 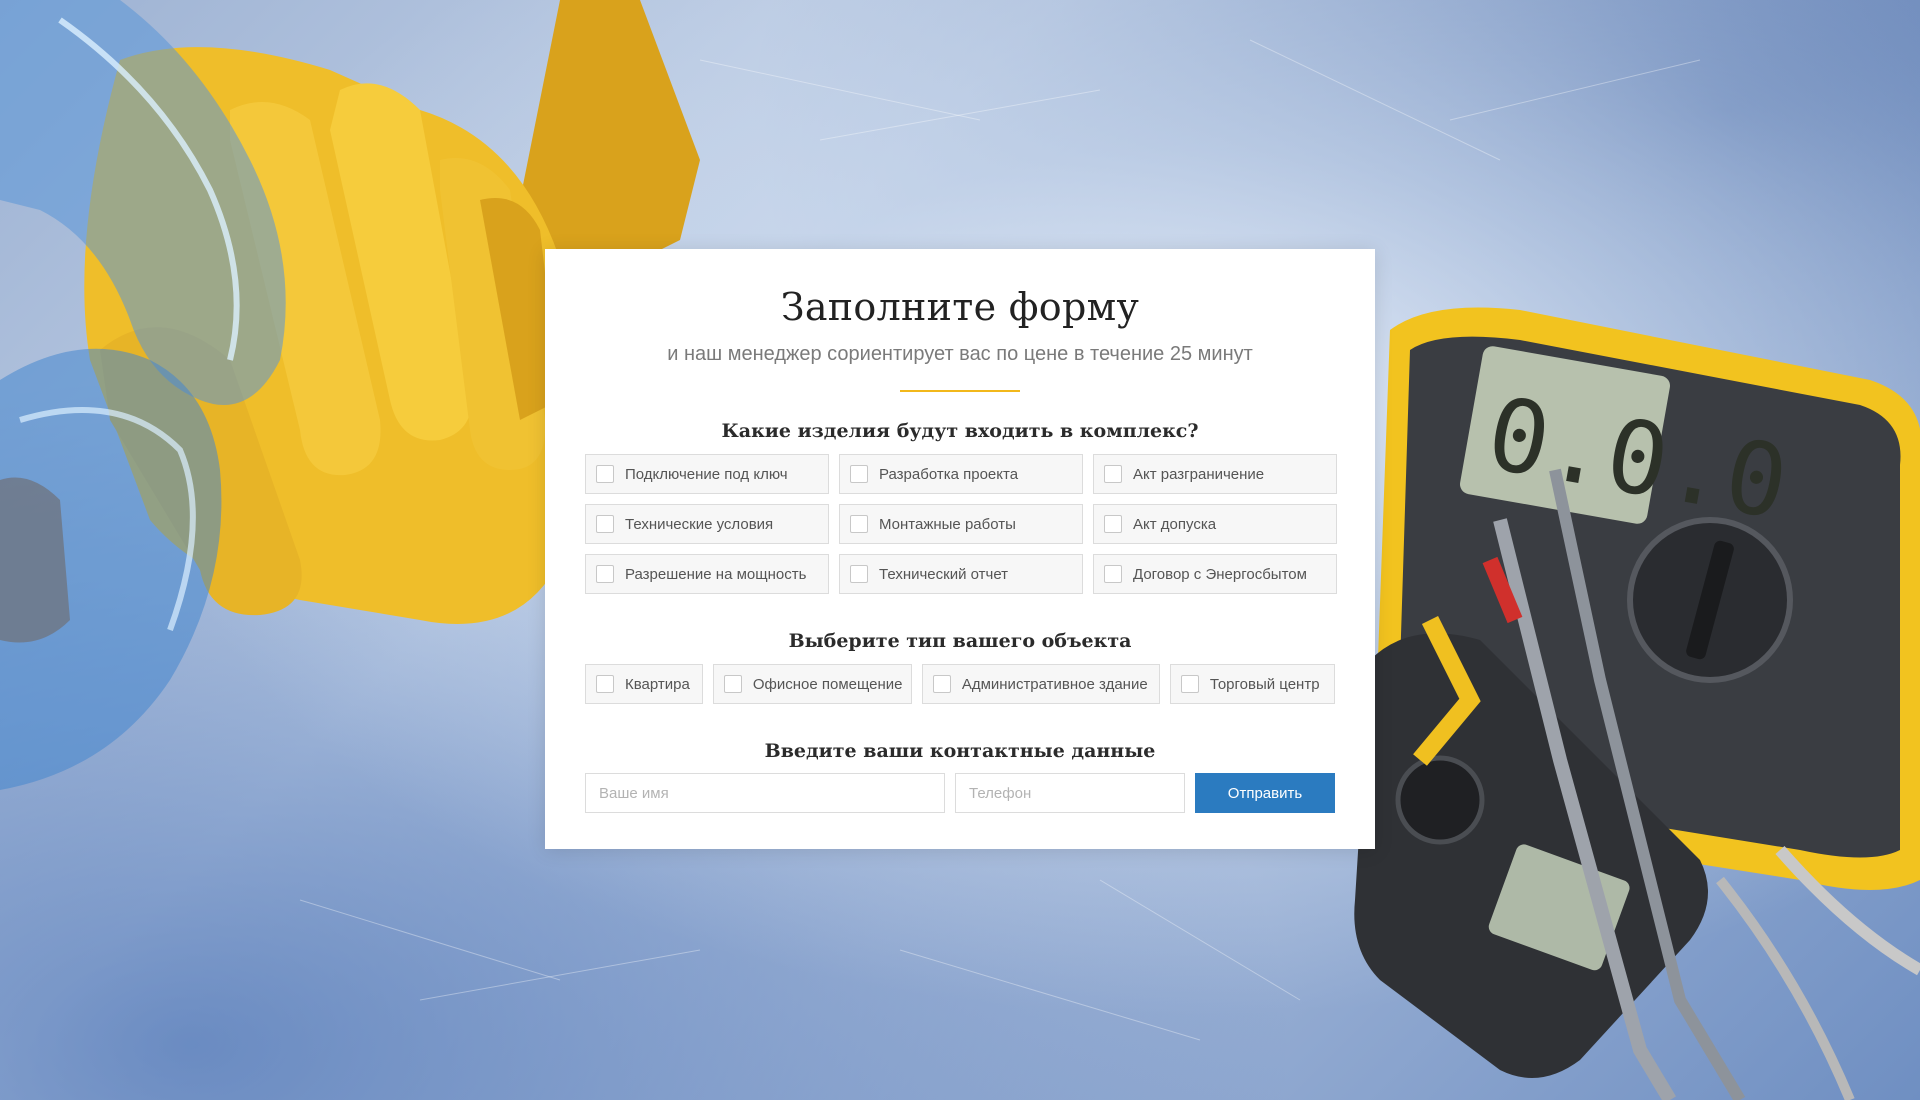 I want to click on product-option: Разработка проекта, so click(x=961, y=474).